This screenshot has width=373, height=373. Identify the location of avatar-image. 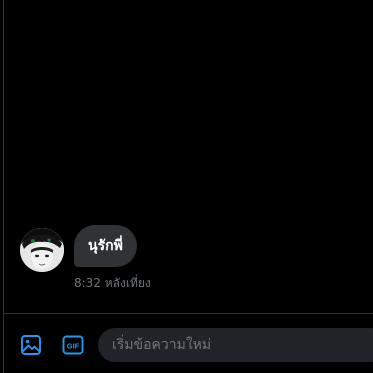
(42, 250).